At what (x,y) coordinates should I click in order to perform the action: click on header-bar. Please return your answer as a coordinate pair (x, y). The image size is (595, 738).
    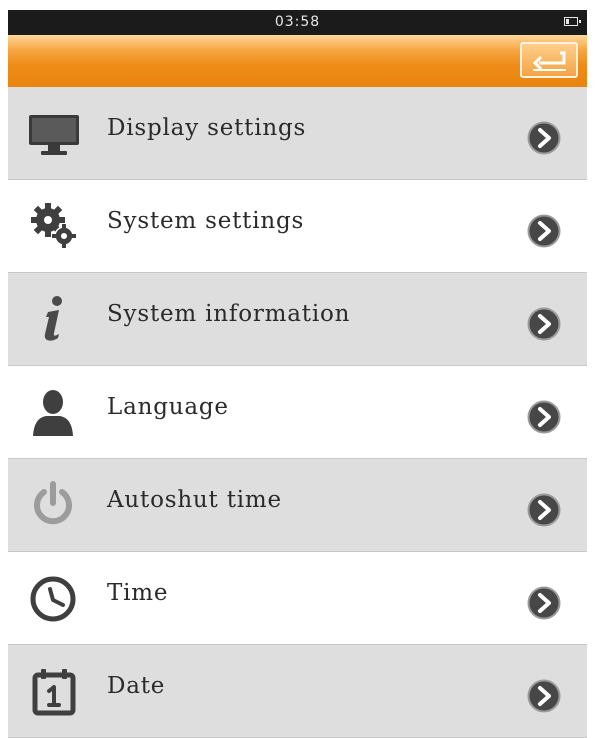
    Looking at the image, I should click on (297, 61).